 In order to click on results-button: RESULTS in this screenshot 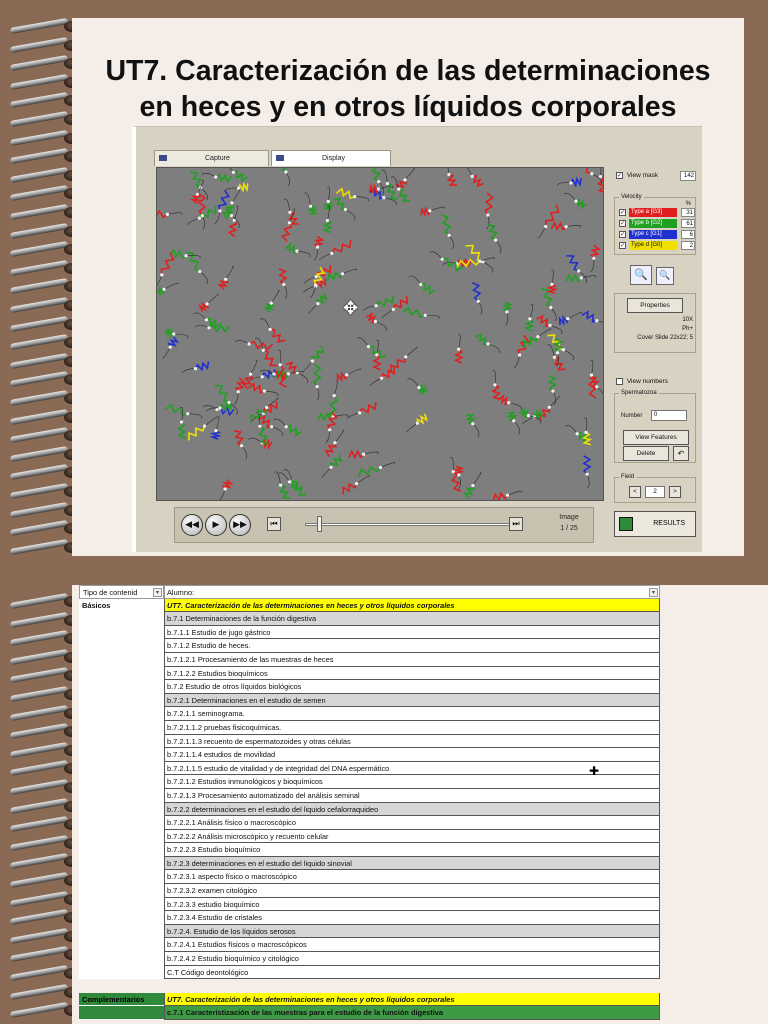, I will do `click(655, 524)`.